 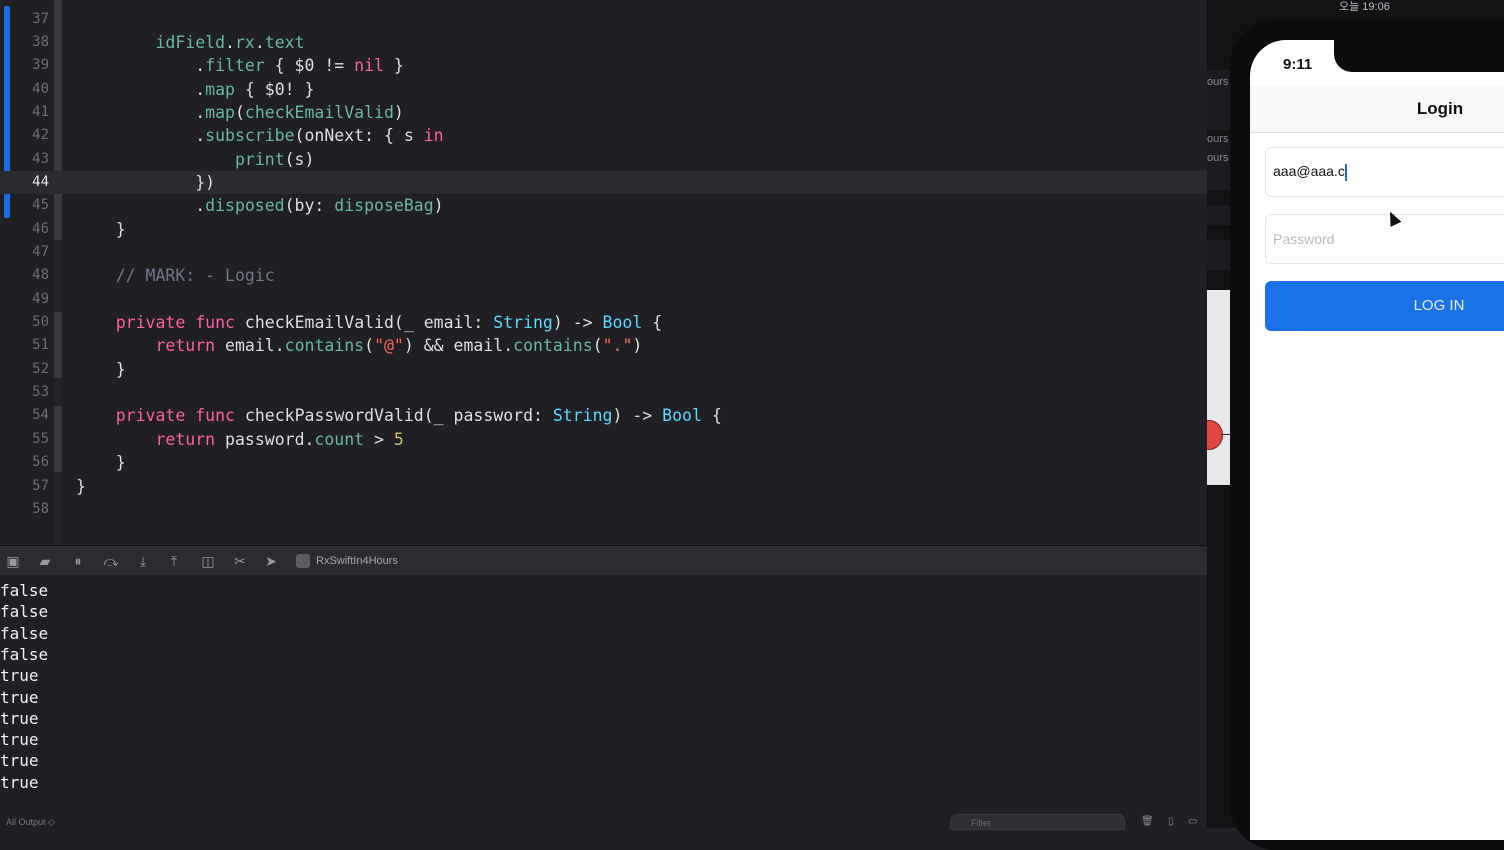 I want to click on email-field: aaa@aaa.c, so click(x=1384, y=172).